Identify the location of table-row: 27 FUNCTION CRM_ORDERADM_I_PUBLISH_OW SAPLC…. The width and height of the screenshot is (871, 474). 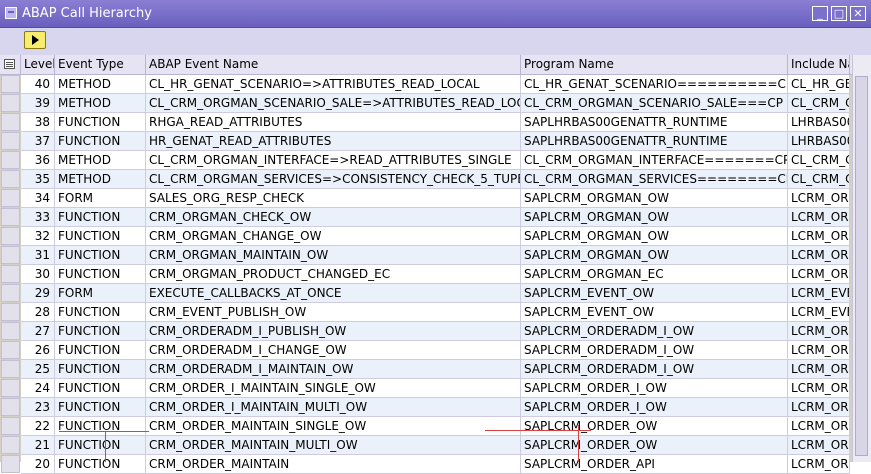
(425, 331).